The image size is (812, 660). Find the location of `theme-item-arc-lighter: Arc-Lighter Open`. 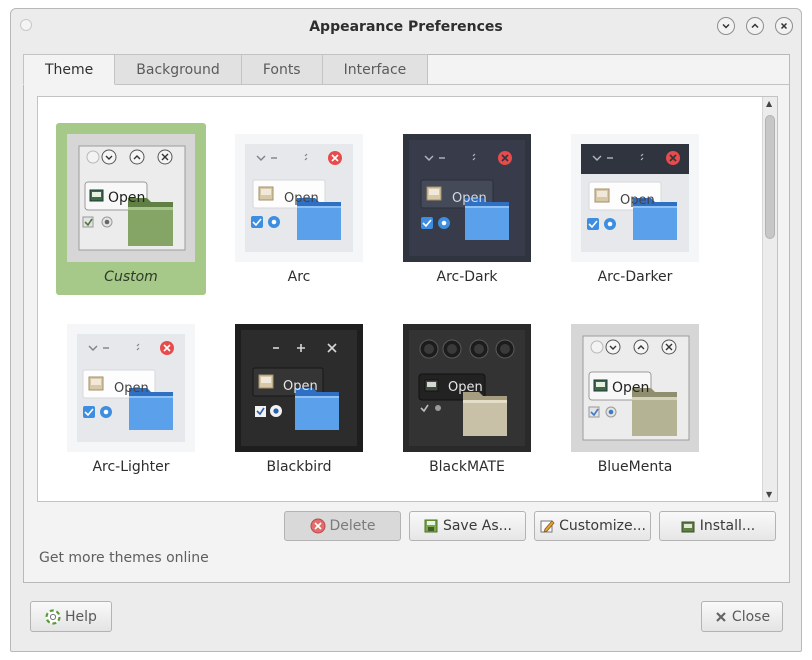

theme-item-arc-lighter: Arc-Lighter Open is located at coordinates (131, 399).